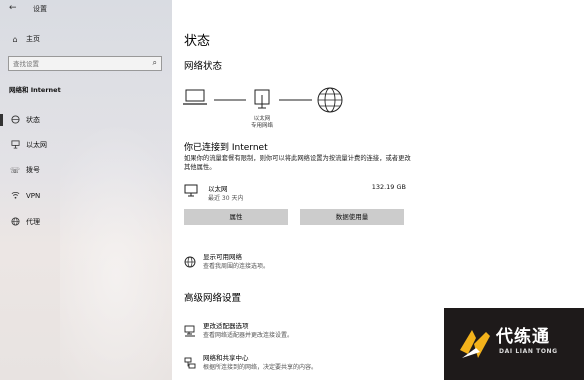  I want to click on link-subtitle: 查看我周围的连接选项。, so click(236, 266).